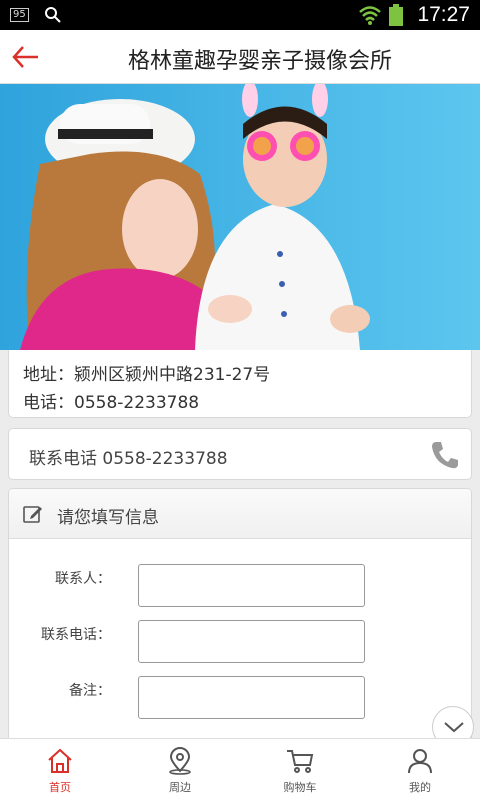 The width and height of the screenshot is (480, 800). Describe the element at coordinates (26, 57) in the screenshot. I see `back-arrow-icon` at that location.